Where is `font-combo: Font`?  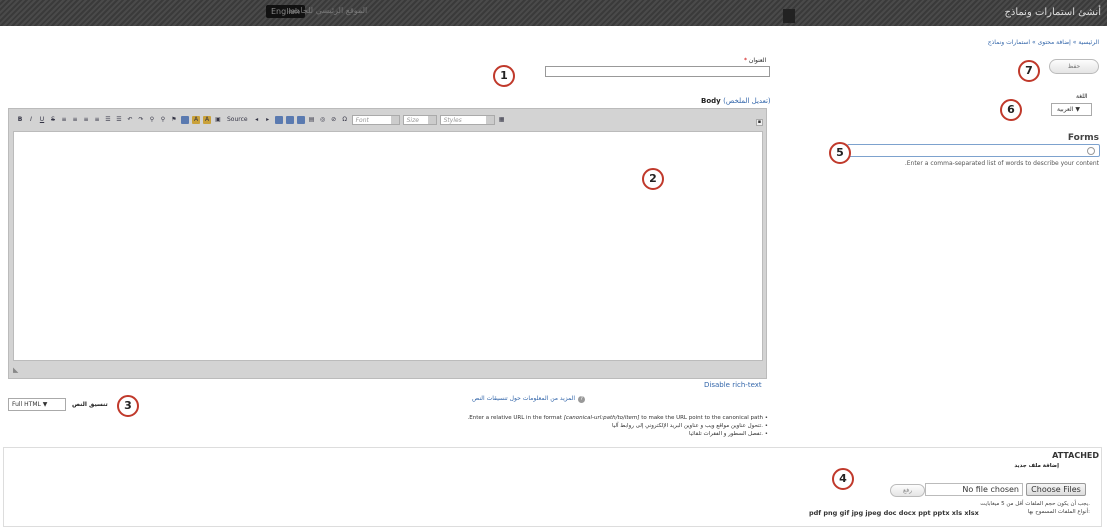 font-combo: Font is located at coordinates (375, 120).